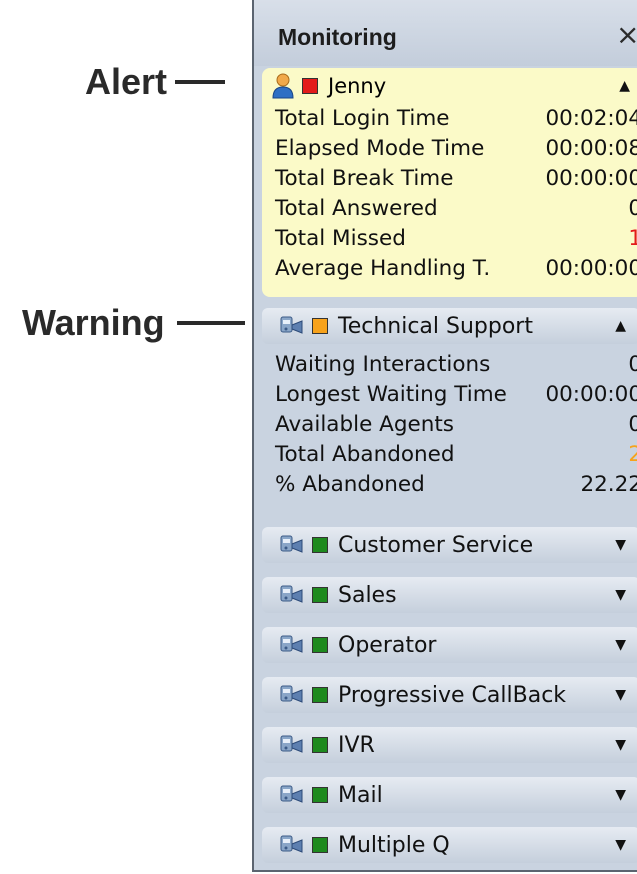 This screenshot has height=874, width=637. Describe the element at coordinates (445, 485) in the screenshot. I see `stat-row: % Abandoned 22.22` at that location.